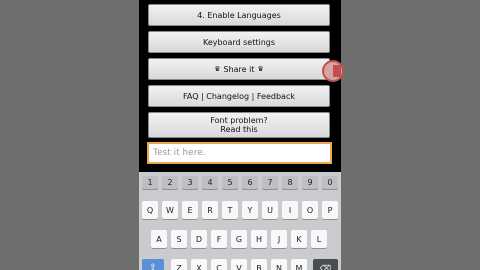 The height and width of the screenshot is (270, 480). I want to click on font-problem-line1: Font problem?, so click(239, 120).